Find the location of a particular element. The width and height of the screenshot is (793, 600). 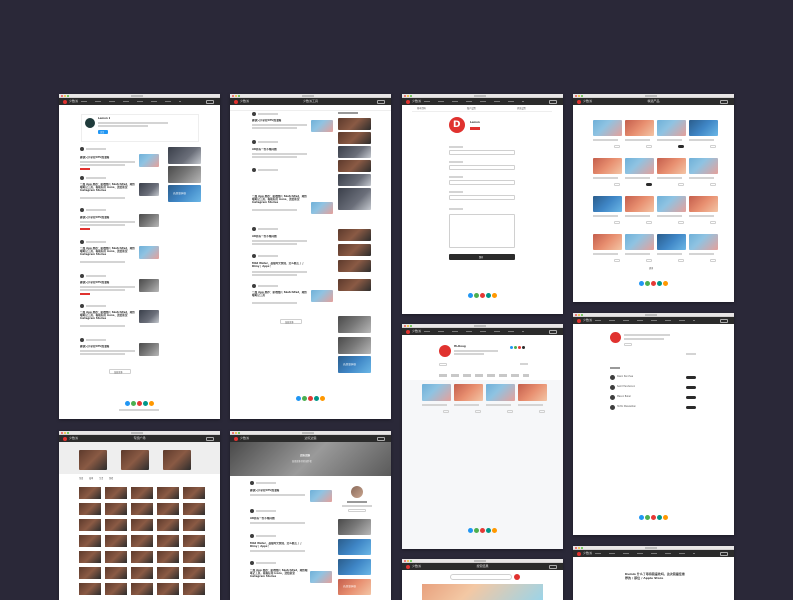

wechat-icon is located at coordinates (476, 530).